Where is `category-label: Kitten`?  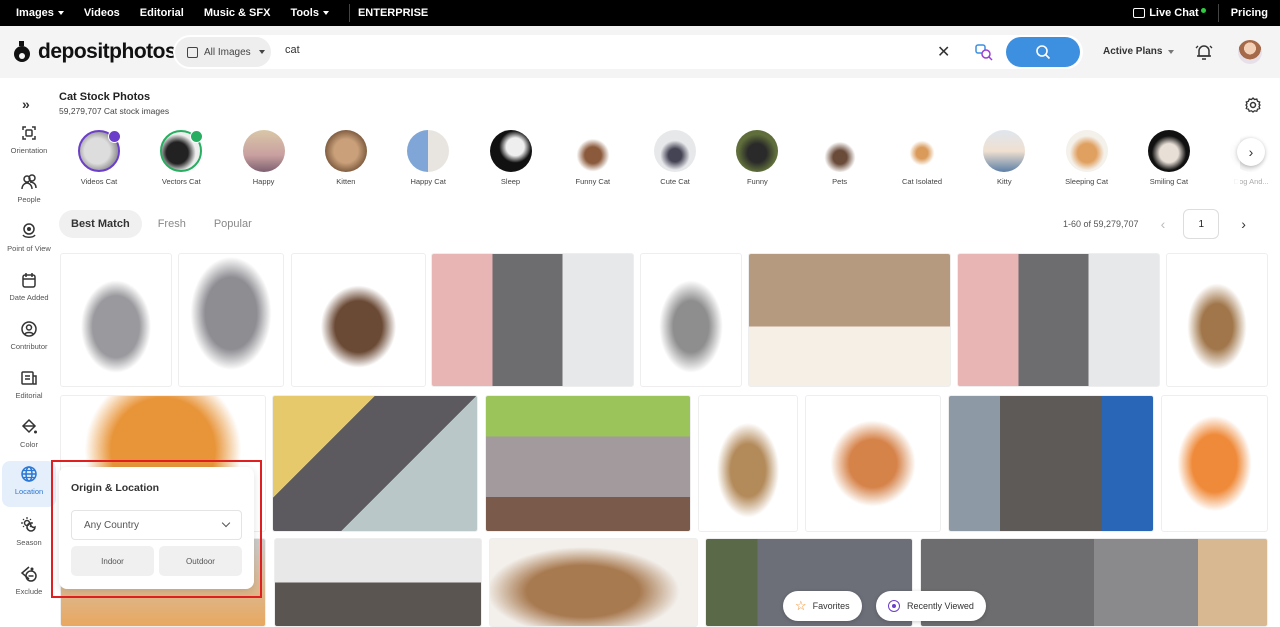
category-label: Kitten is located at coordinates (346, 181).